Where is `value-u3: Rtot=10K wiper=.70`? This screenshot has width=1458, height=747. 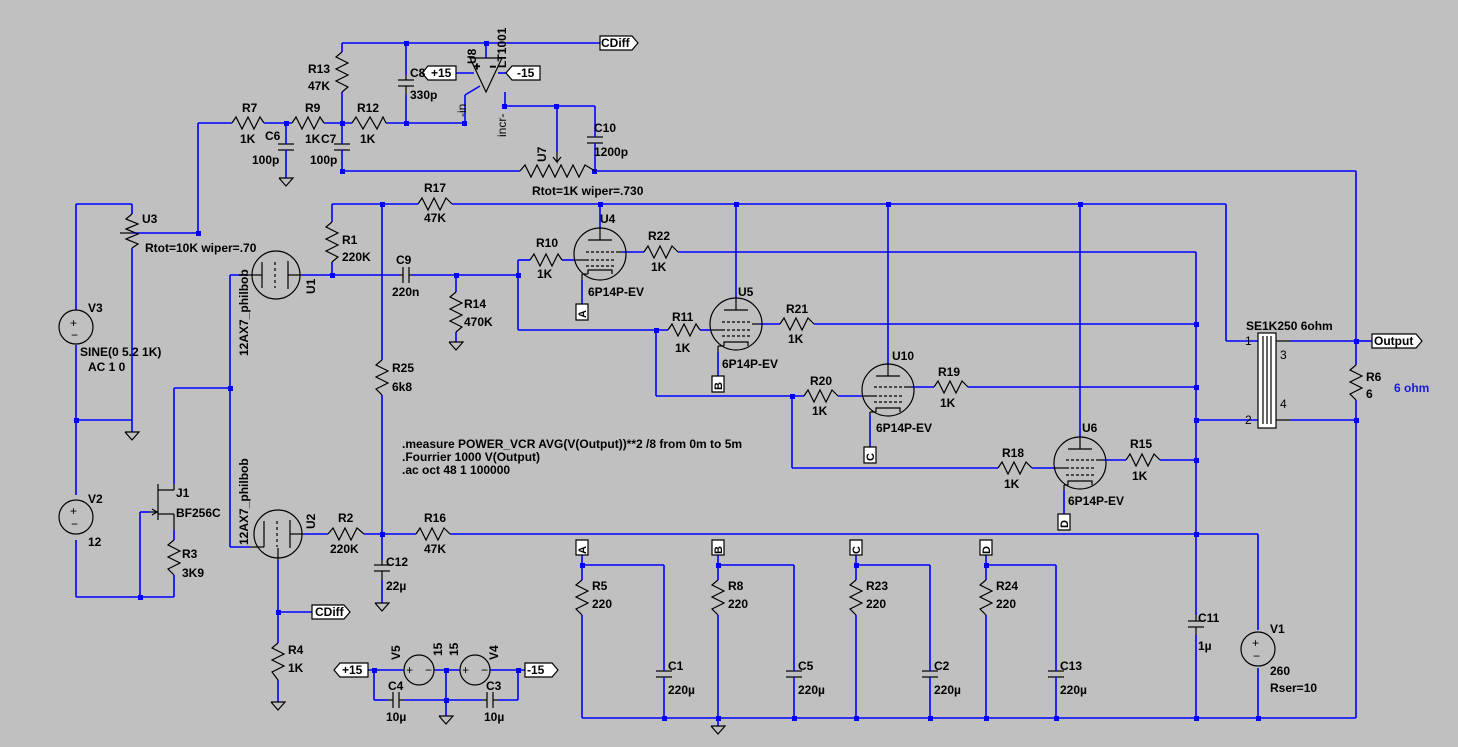
value-u3: Rtot=10K wiper=.70 is located at coordinates (201, 248).